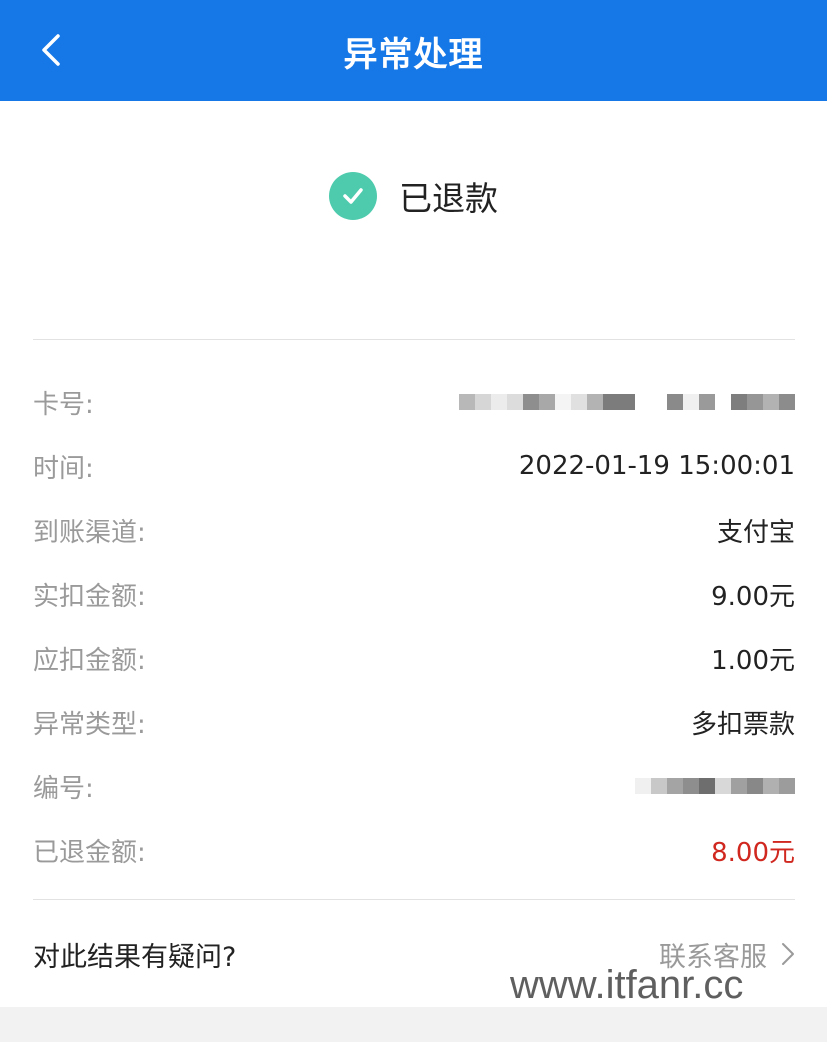 The height and width of the screenshot is (1042, 827). Describe the element at coordinates (89, 596) in the screenshot. I see `detail-label: 实扣金额:` at that location.